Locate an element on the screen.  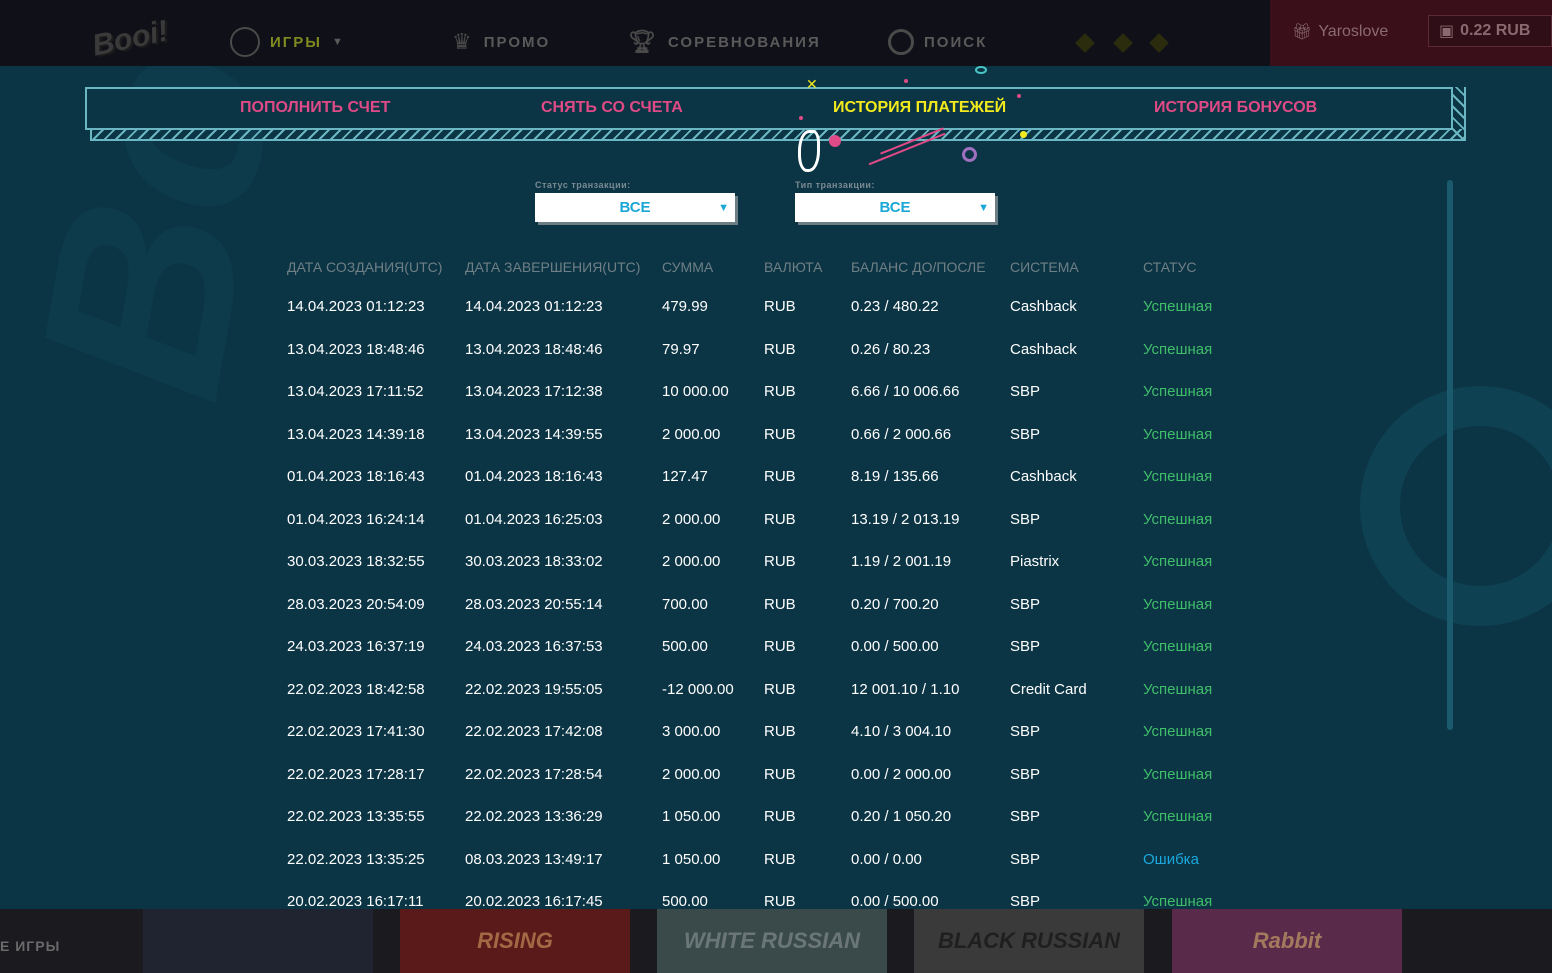
cell-completed-date: 13.04.2023 17:12:38 is located at coordinates (534, 391).